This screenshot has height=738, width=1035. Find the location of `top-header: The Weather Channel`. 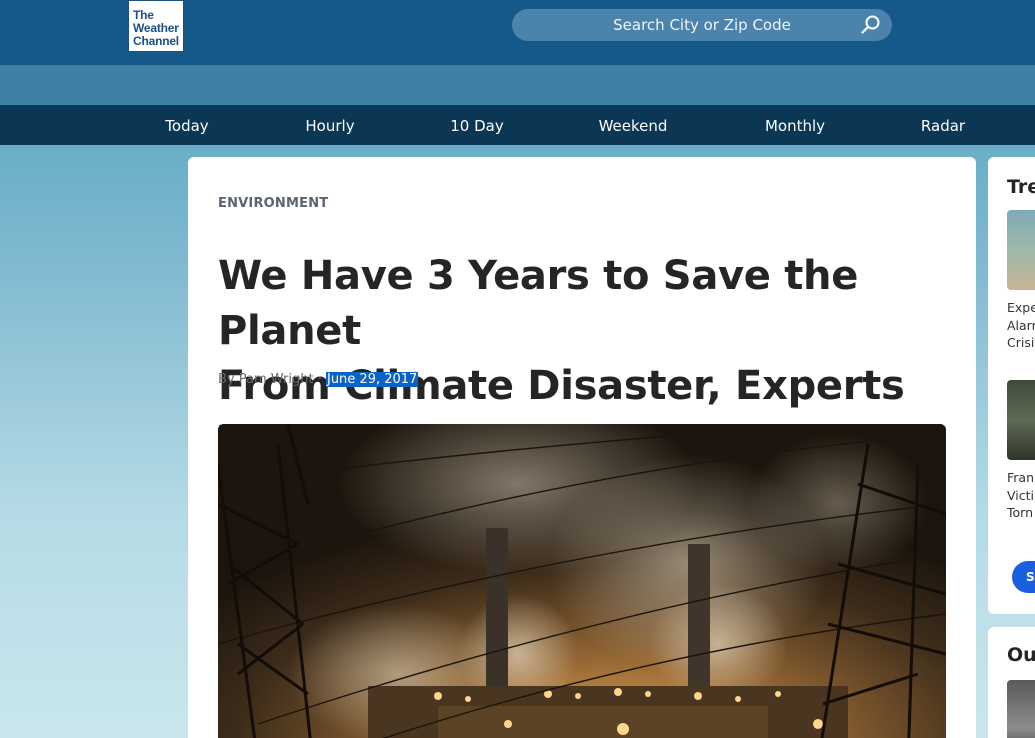

top-header: The Weather Channel is located at coordinates (517, 32).